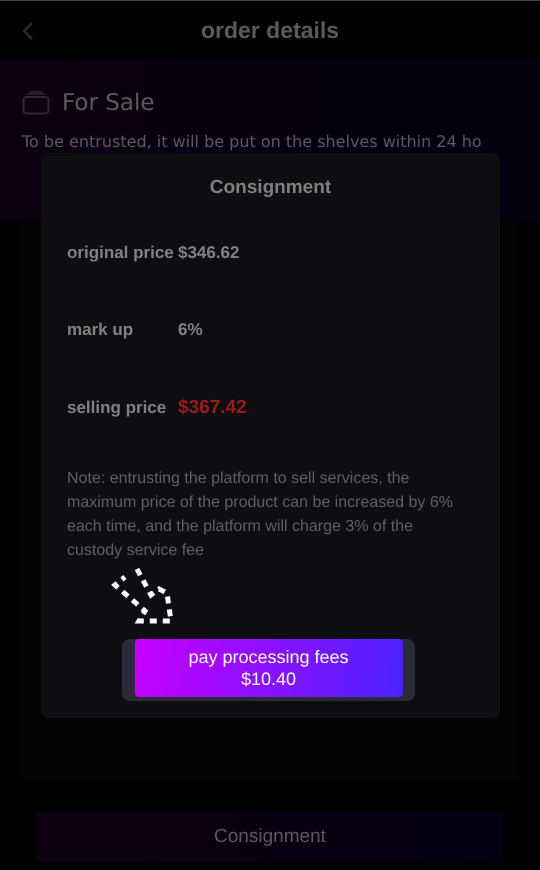 Image resolution: width=540 pixels, height=870 pixels. I want to click on back-icon, so click(28, 31).